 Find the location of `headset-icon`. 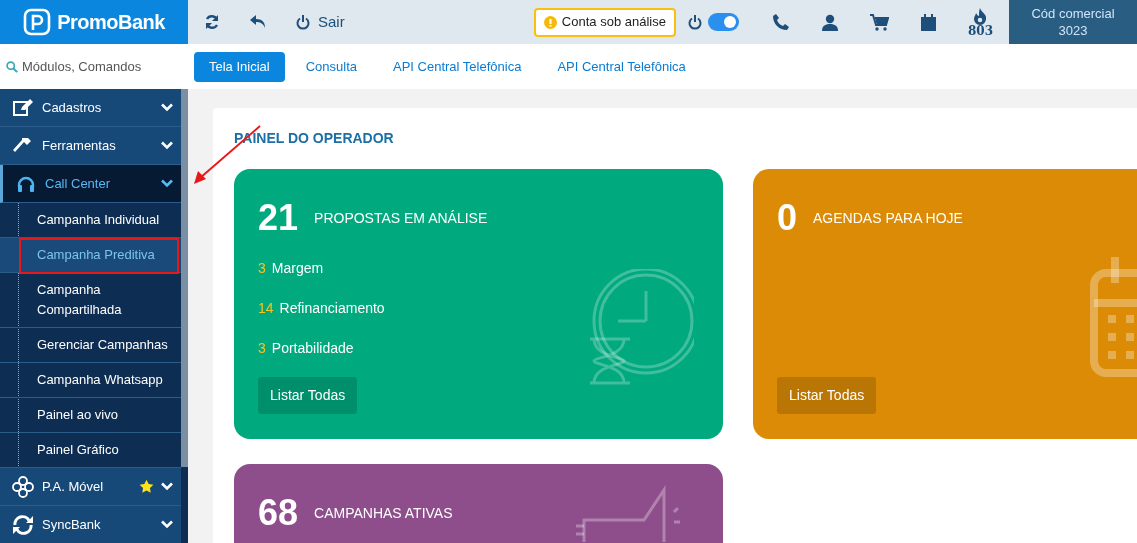

headset-icon is located at coordinates (26, 183).